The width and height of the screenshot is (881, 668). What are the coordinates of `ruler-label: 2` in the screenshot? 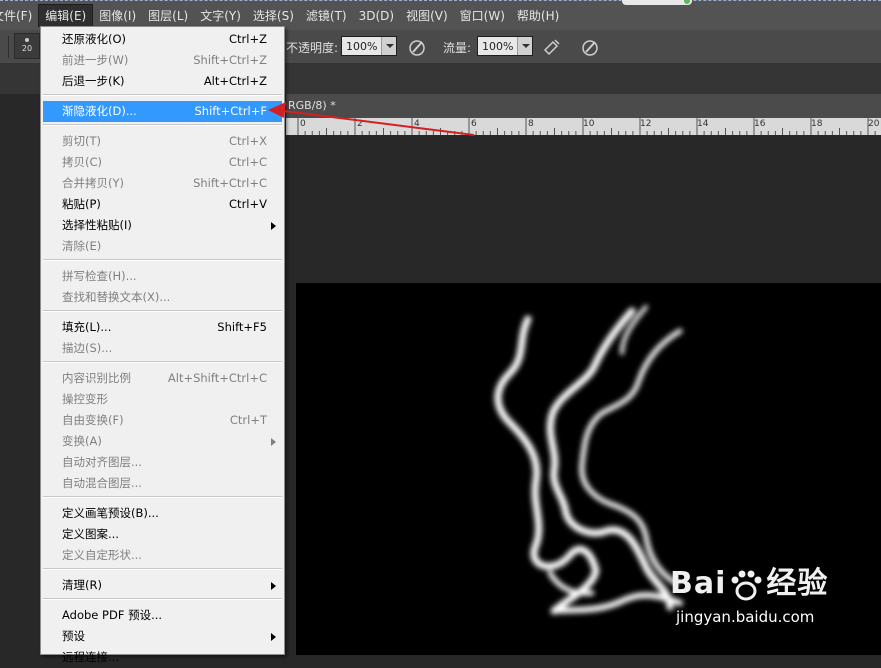 It's located at (360, 124).